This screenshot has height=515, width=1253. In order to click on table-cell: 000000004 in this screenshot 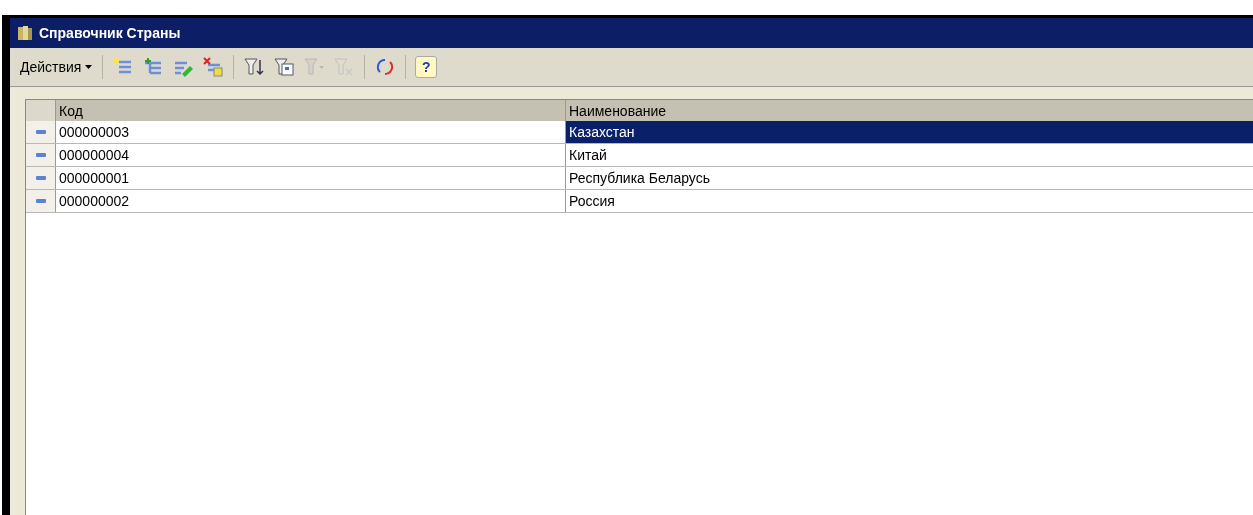, I will do `click(311, 155)`.